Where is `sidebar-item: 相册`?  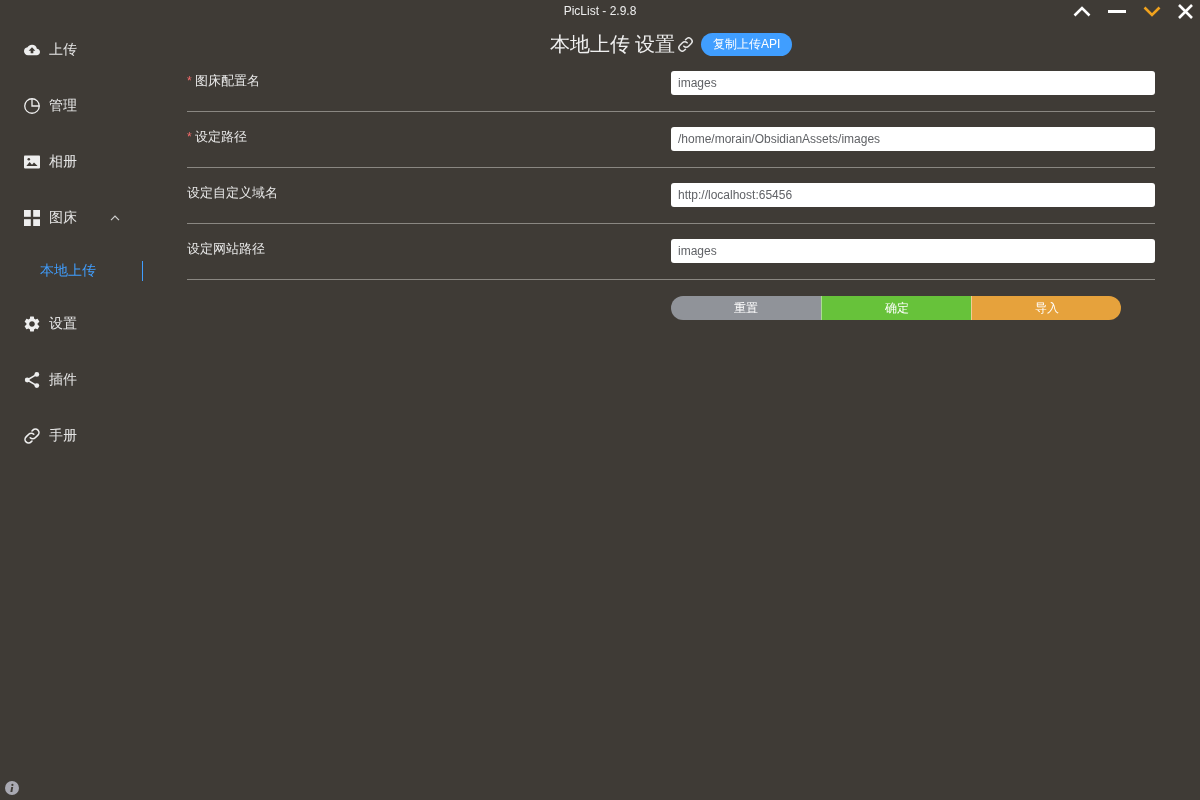
sidebar-item: 相册 is located at coordinates (72, 162).